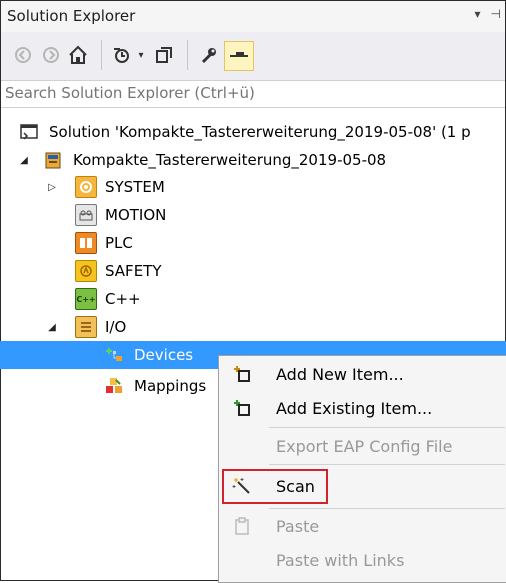  I want to click on add-new-item-icon, so click(242, 374).